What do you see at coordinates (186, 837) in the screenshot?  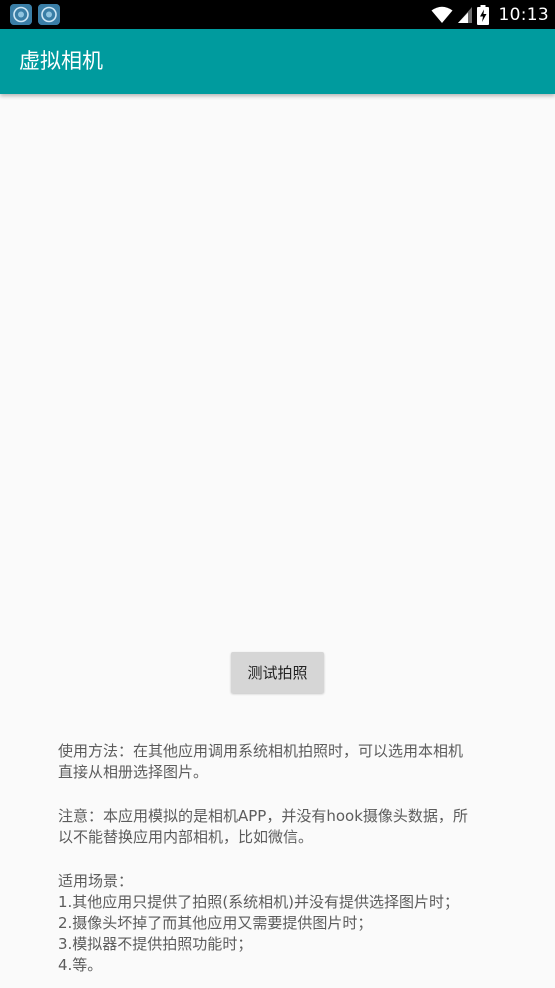 I see `note-line: 以不能替换应用内部相机，比如微信。` at bounding box center [186, 837].